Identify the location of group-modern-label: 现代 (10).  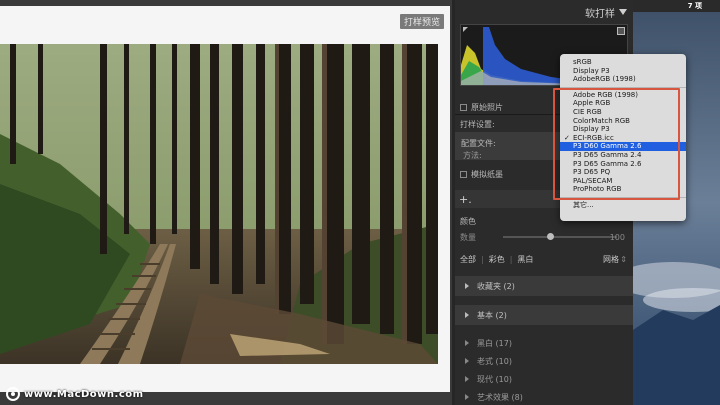
(494, 379).